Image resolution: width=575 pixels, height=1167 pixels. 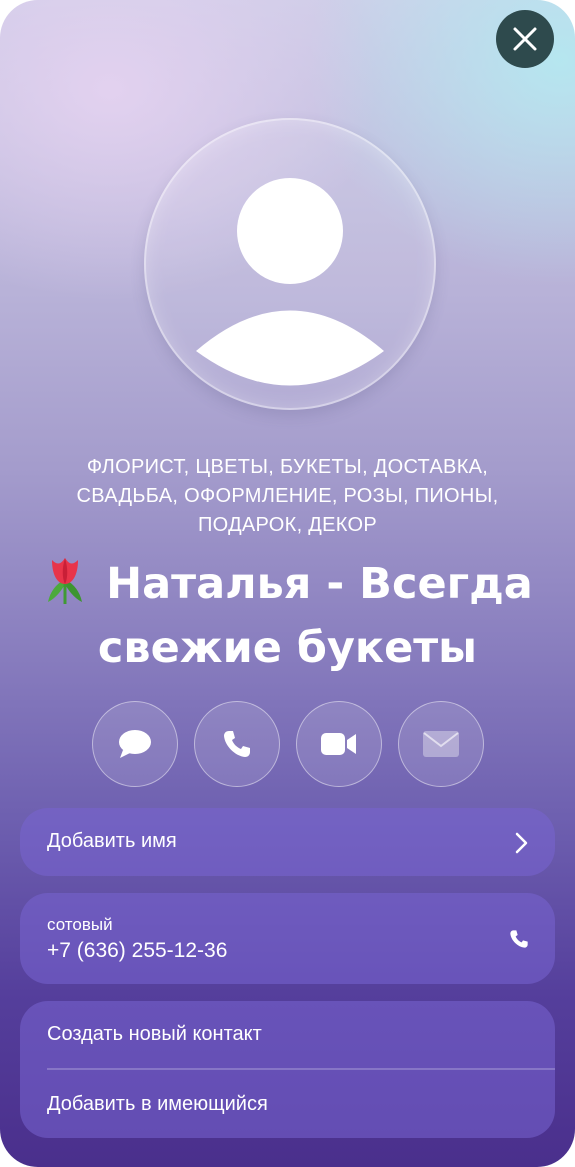 I want to click on divider, so click(x=301, y=1069).